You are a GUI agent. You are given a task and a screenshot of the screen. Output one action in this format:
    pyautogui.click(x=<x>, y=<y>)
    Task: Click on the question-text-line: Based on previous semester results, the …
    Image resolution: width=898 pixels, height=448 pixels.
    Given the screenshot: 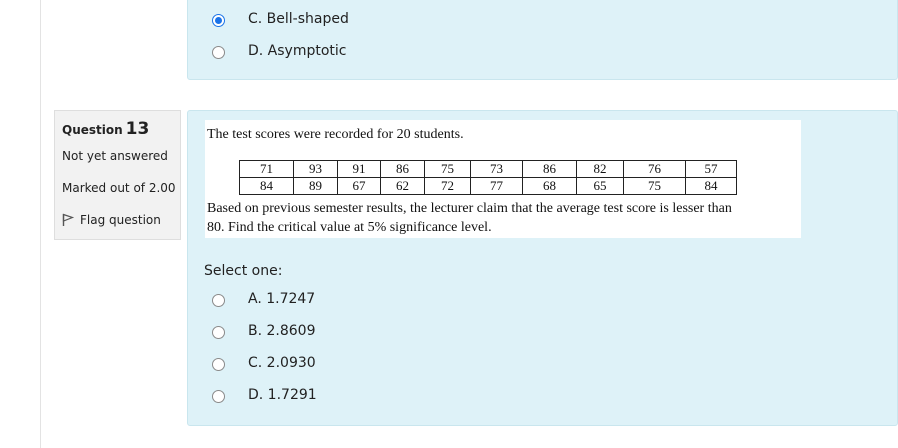 What is the action you would take?
    pyautogui.click(x=469, y=208)
    